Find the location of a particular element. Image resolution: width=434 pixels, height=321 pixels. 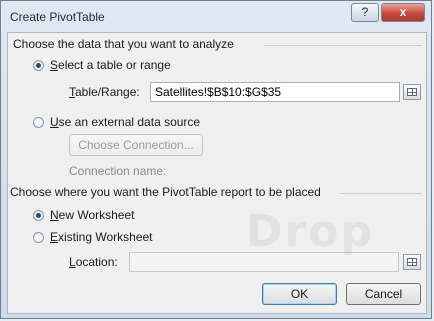

connection-name-label: Connection name: is located at coordinates (118, 171).